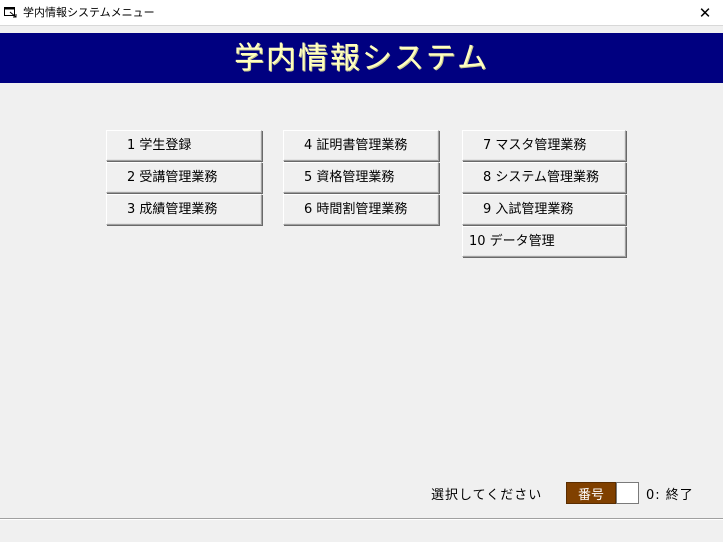  Describe the element at coordinates (544, 177) in the screenshot. I see `menu-button-system-management: 8 システム管理業務` at that location.